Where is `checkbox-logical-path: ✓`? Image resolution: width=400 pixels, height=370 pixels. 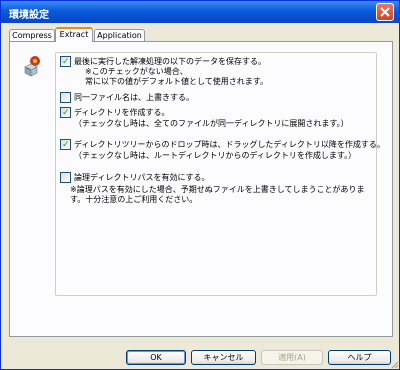 checkbox-logical-path: ✓ is located at coordinates (65, 177).